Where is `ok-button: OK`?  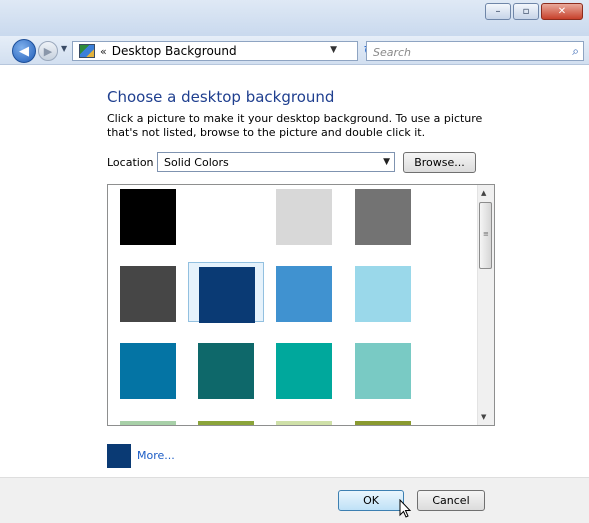
ok-button: OK is located at coordinates (371, 500).